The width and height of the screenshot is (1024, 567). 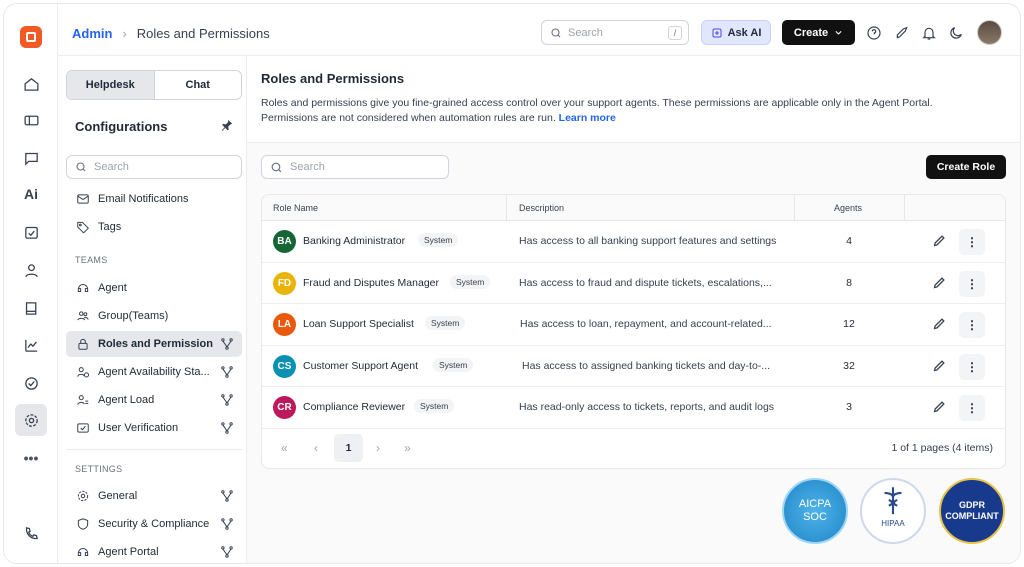 What do you see at coordinates (83, 496) in the screenshot?
I see `gear-icon` at bounding box center [83, 496].